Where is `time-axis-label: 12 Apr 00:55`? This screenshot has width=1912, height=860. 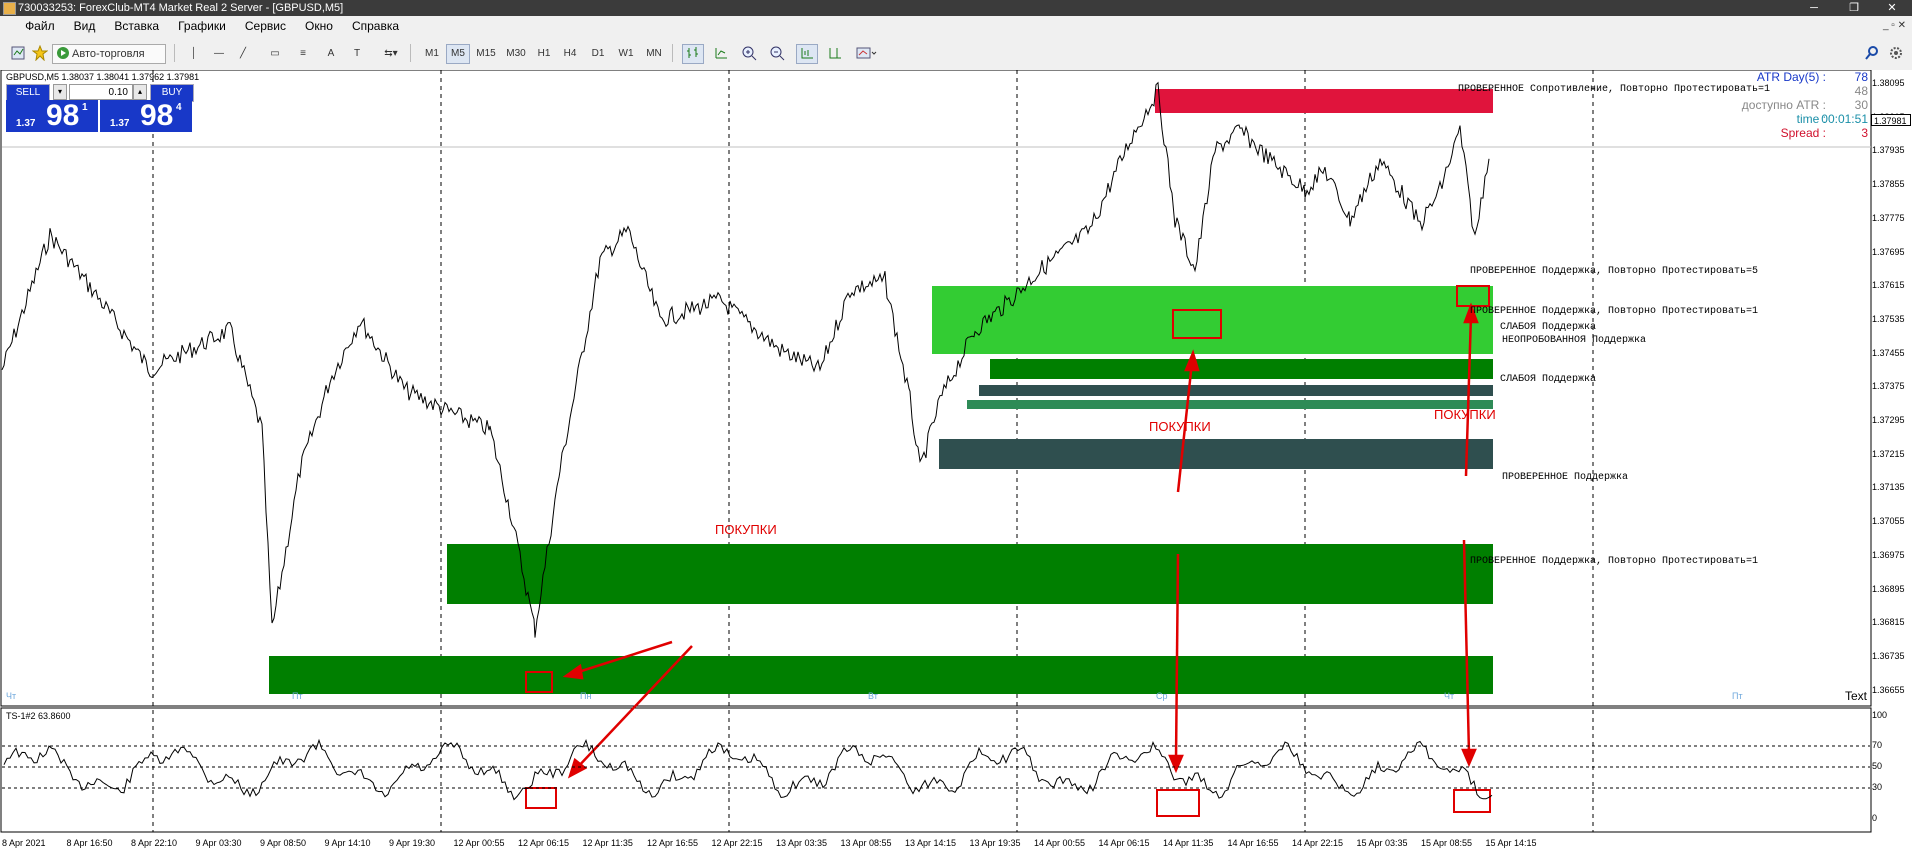
time-axis-label: 12 Apr 00:55 is located at coordinates (479, 843).